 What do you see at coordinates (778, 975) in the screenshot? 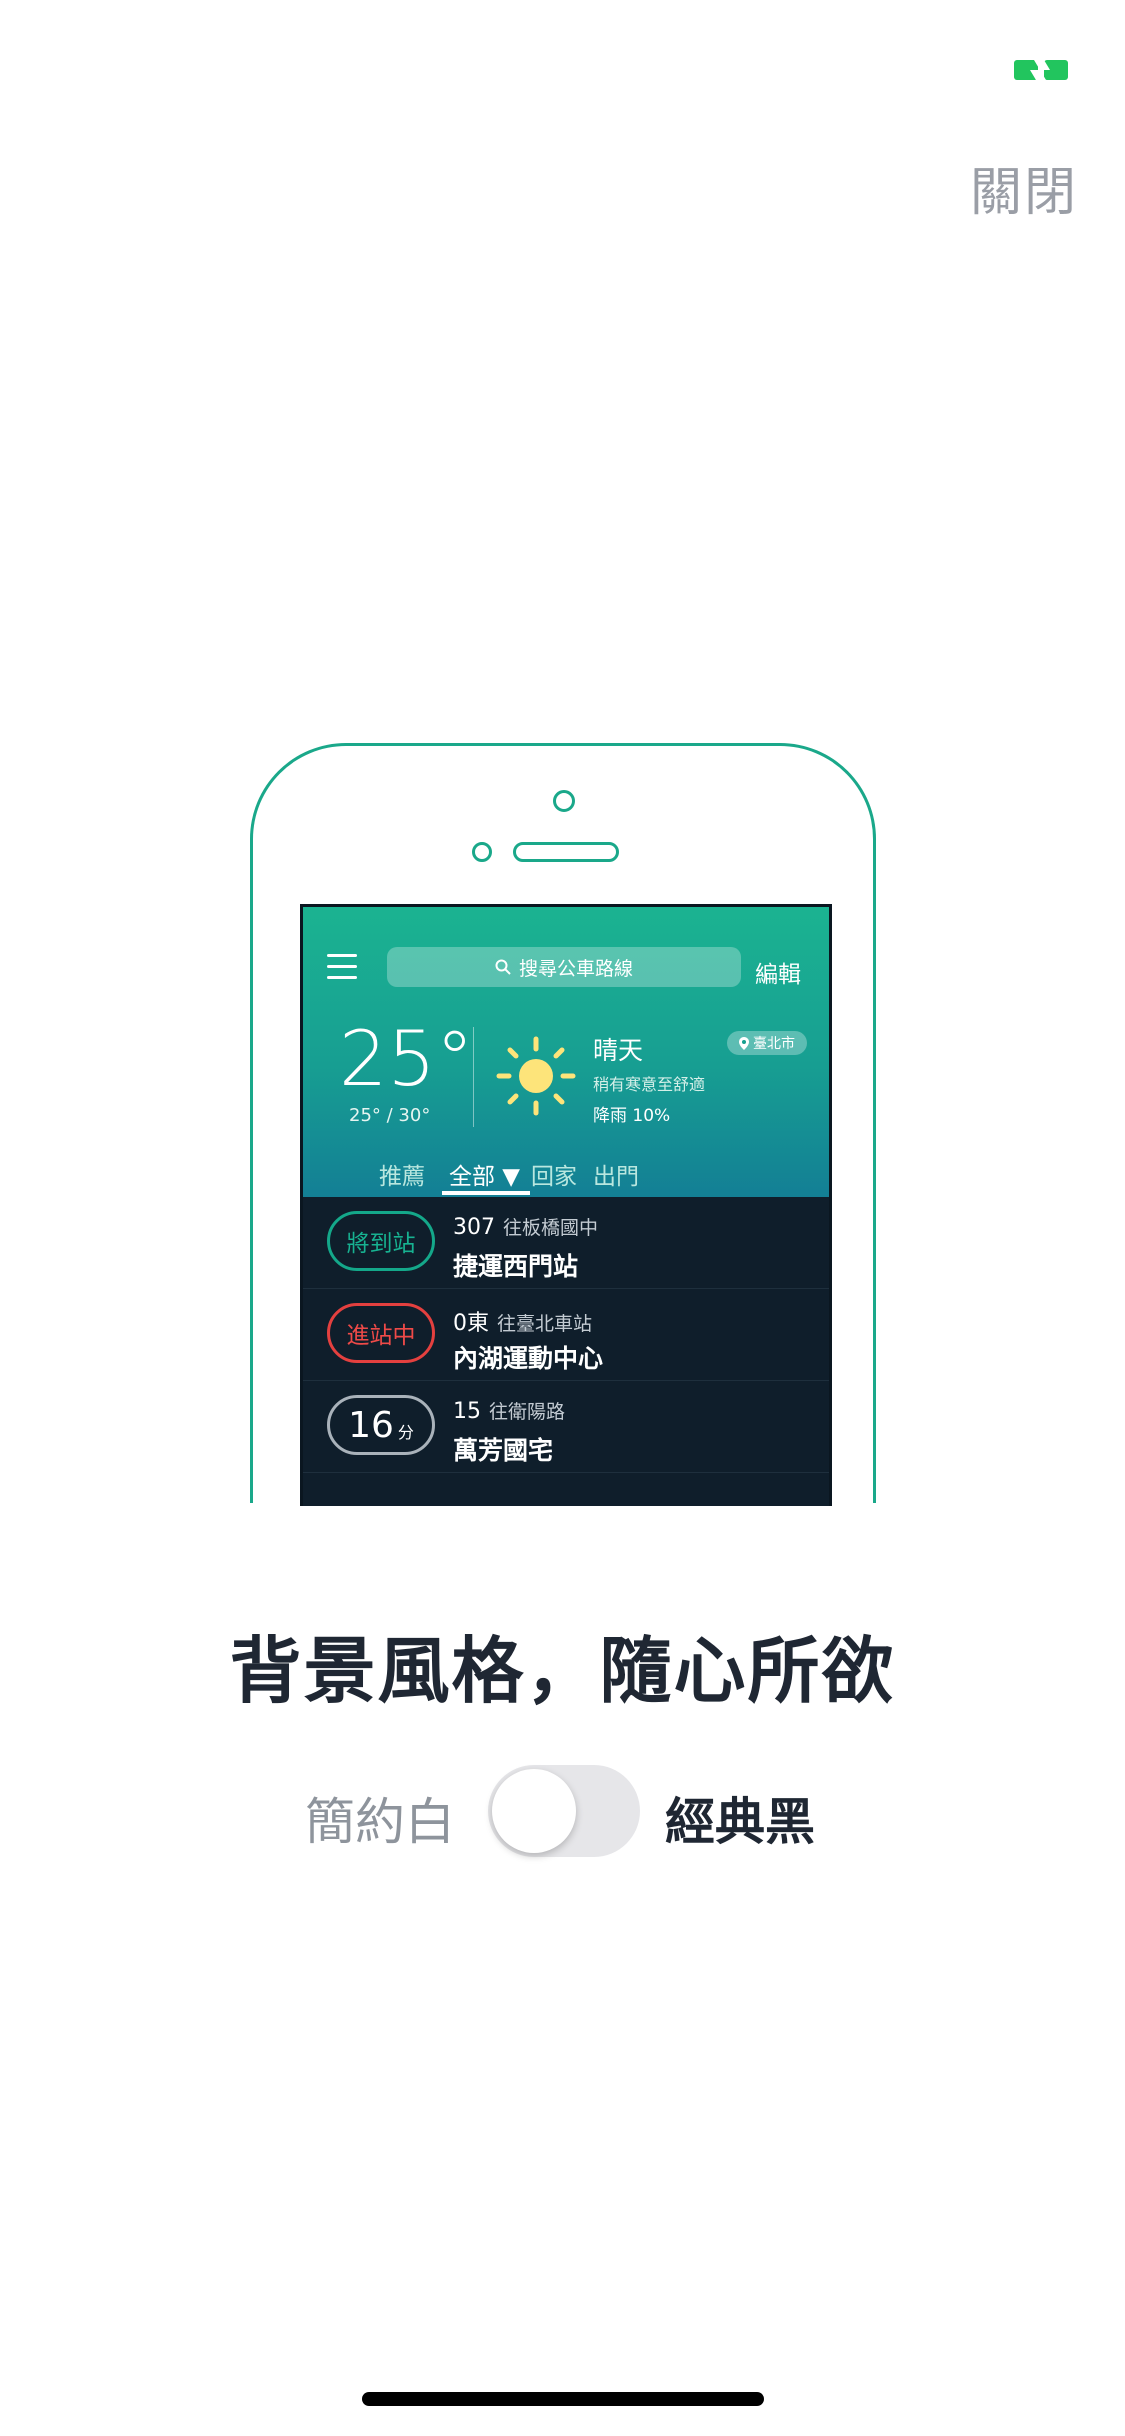
I see `edit-link: 編輯` at bounding box center [778, 975].